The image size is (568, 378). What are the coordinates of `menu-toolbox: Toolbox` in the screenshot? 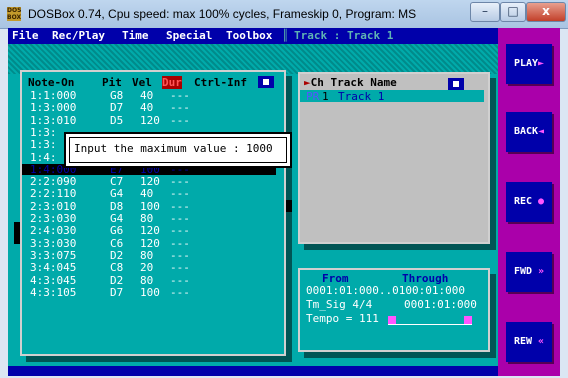 It's located at (249, 36).